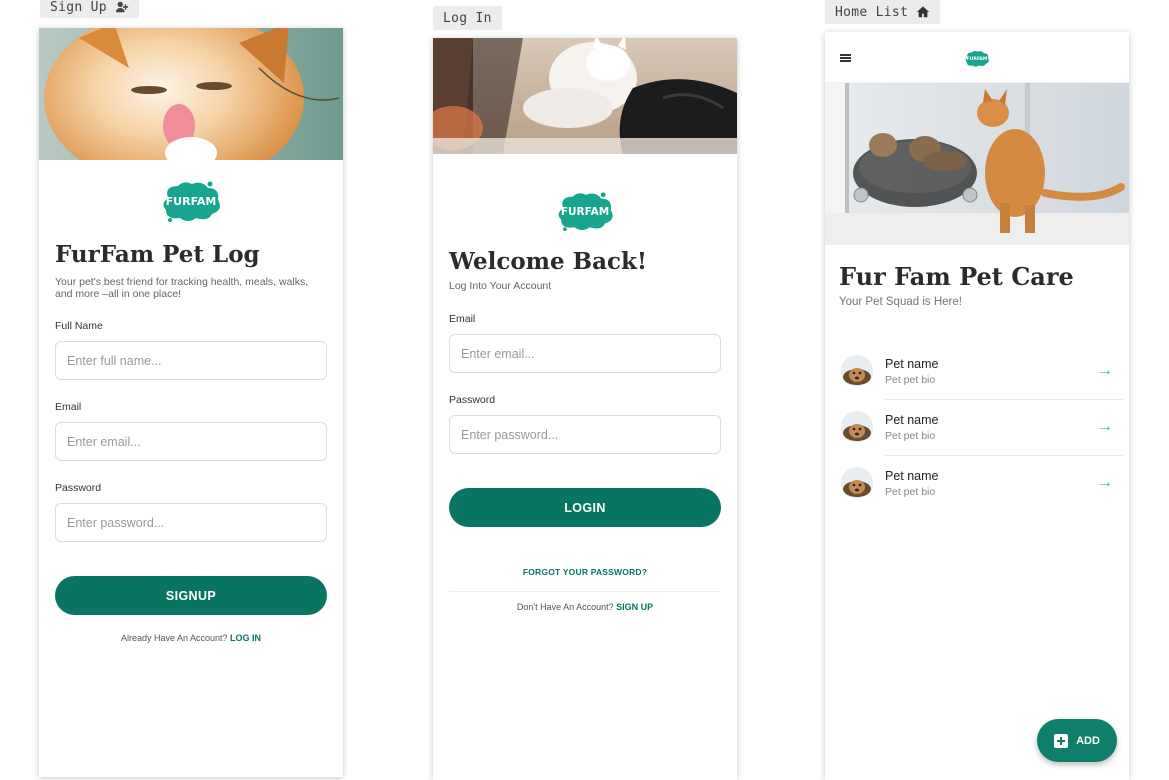 The width and height of the screenshot is (1169, 780). Describe the element at coordinates (79, 326) in the screenshot. I see `full-name-label: Full Name` at that location.